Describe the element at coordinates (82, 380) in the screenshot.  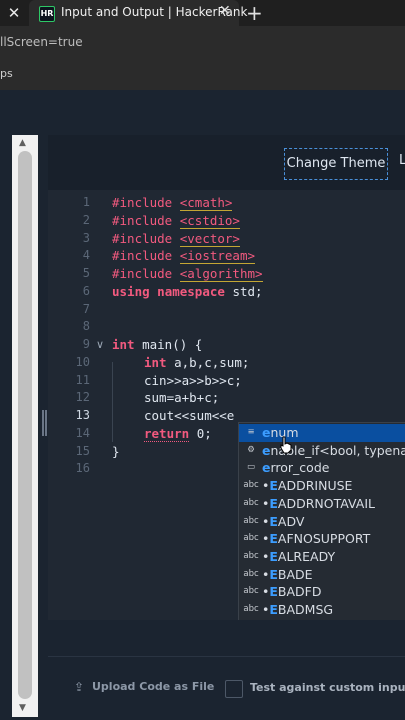
I see `line-number: 11` at that location.